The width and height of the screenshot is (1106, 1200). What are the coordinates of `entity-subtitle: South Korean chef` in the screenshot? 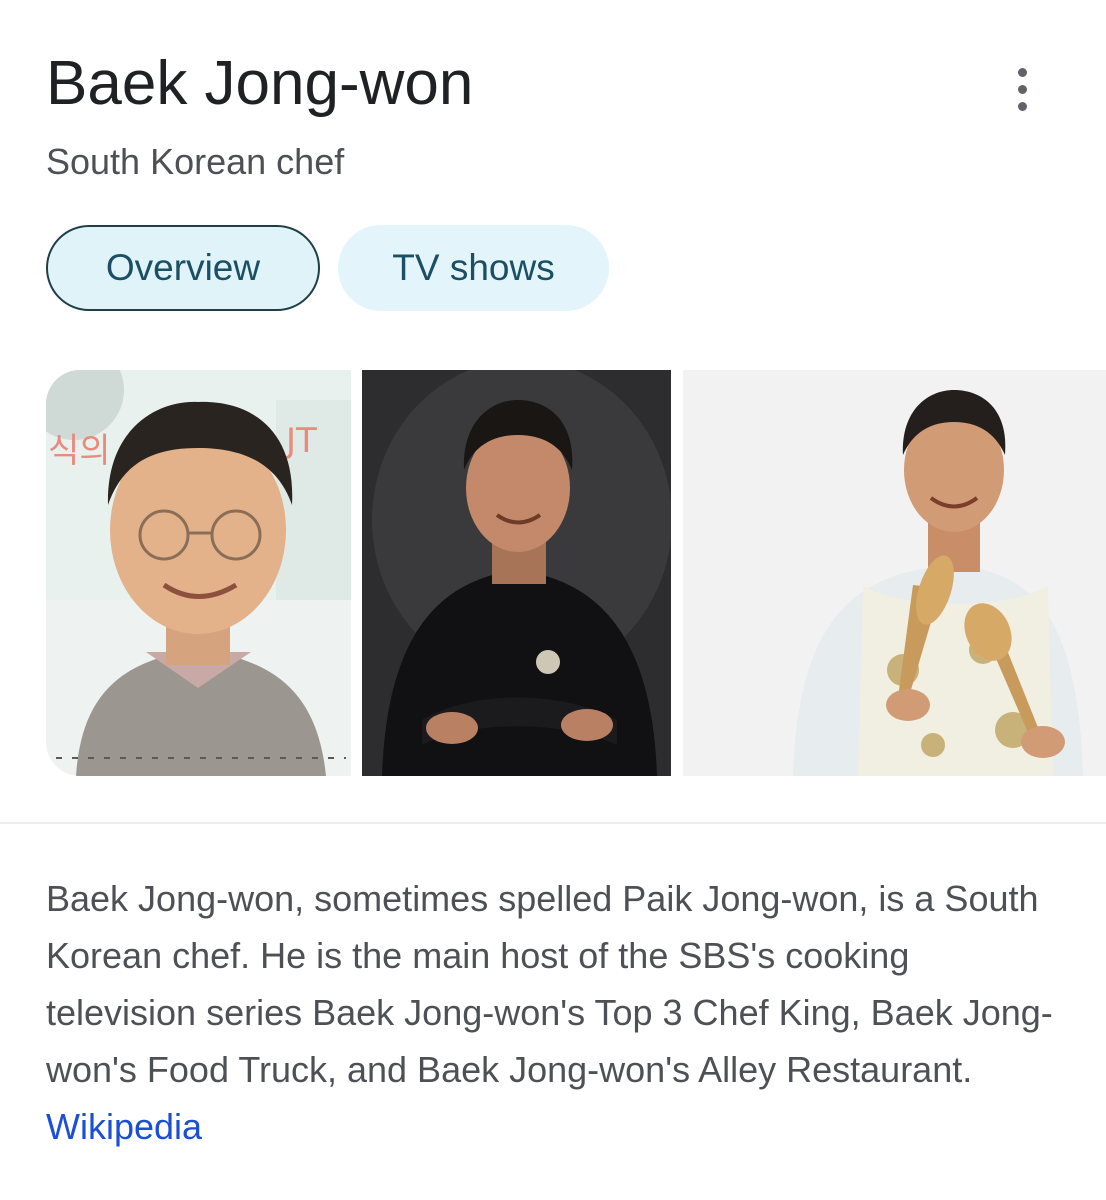 It's located at (195, 161).